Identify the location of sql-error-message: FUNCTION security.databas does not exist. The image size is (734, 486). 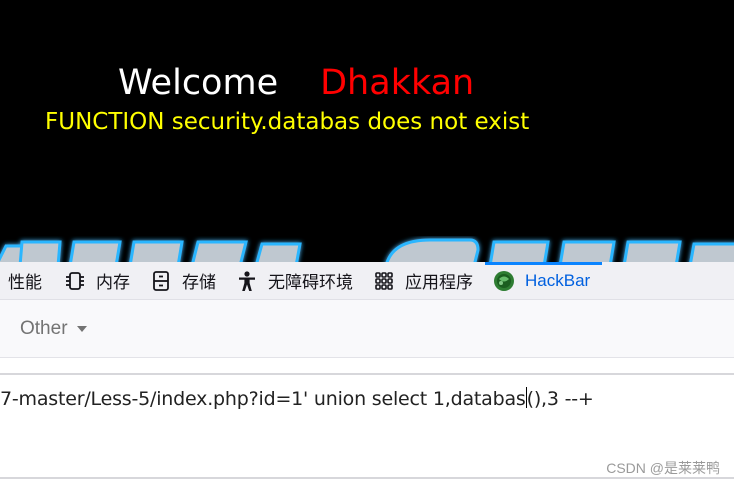
(287, 122).